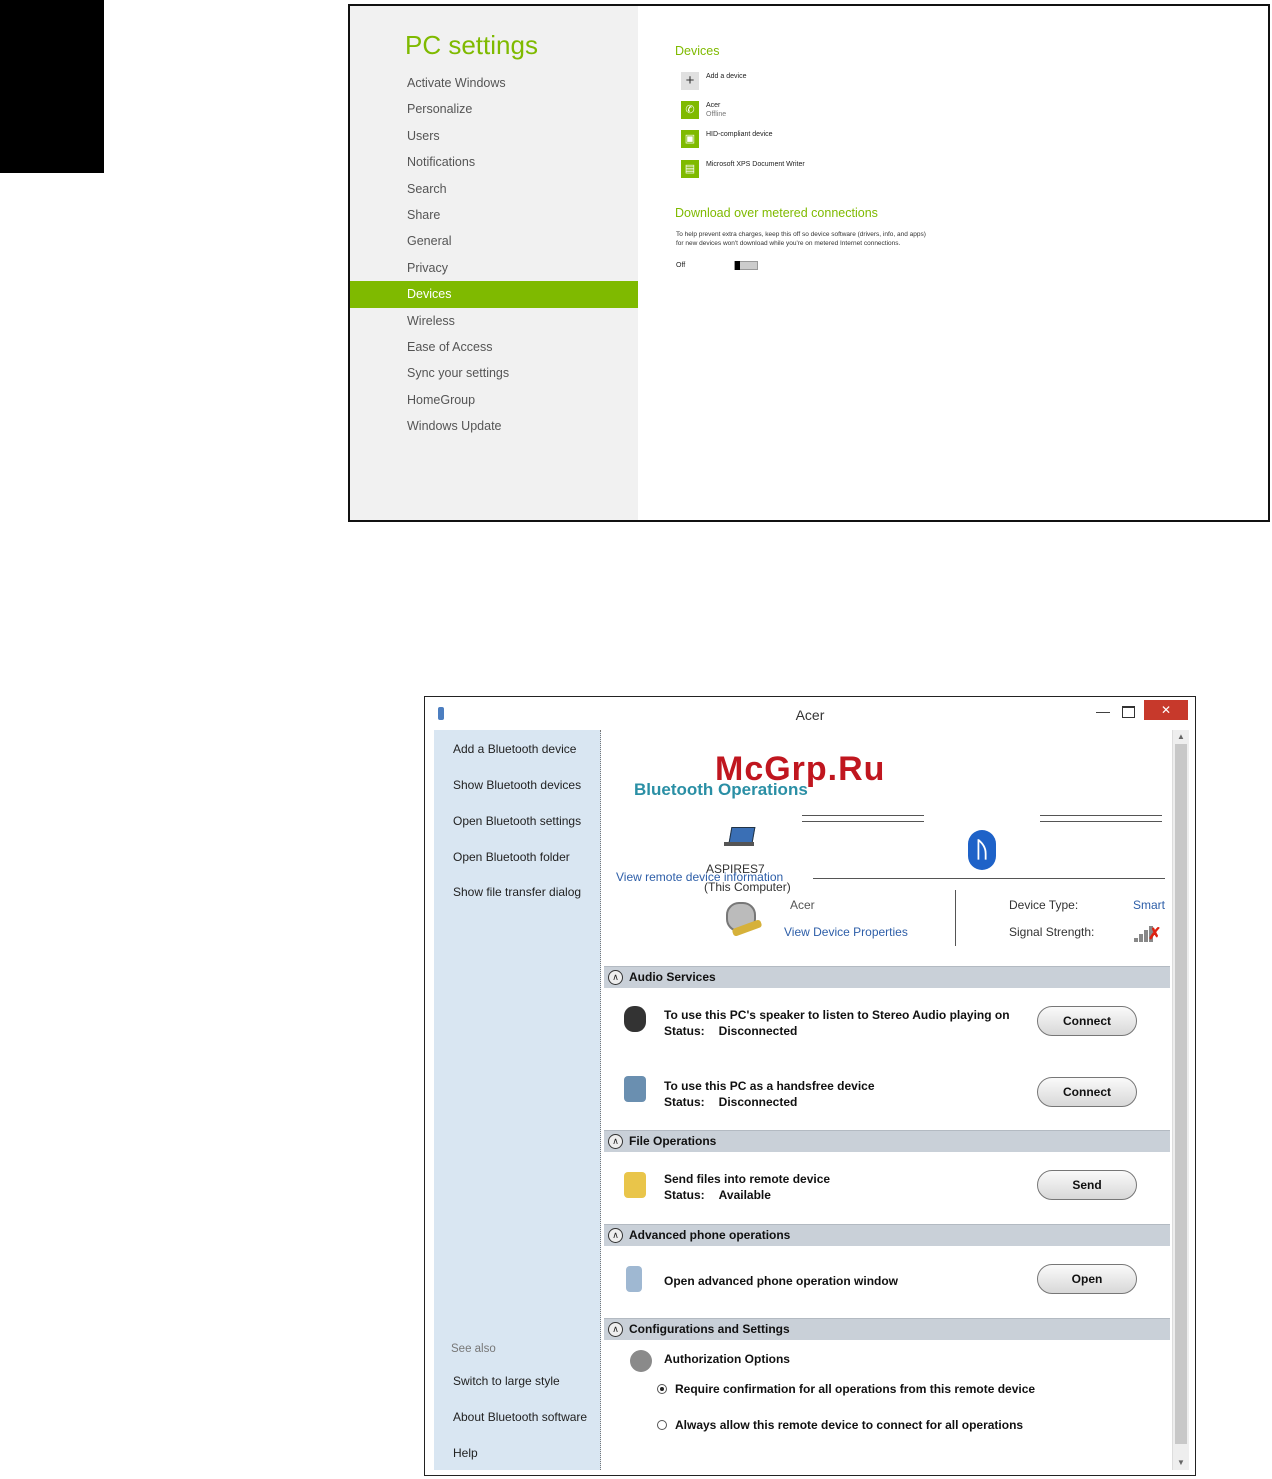 This screenshot has width=1272, height=1479. I want to click on radio-always-allow, so click(662, 1425).